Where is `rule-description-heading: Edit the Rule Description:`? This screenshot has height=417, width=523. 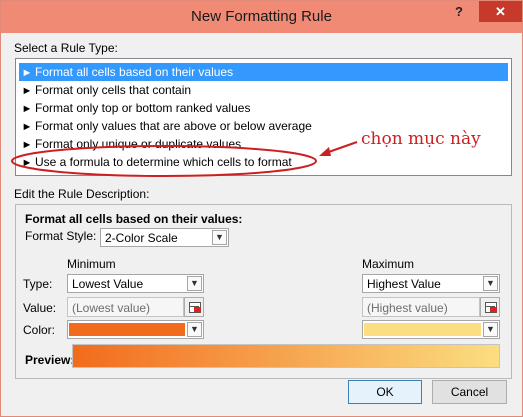 rule-description-heading: Edit the Rule Description: is located at coordinates (82, 194).